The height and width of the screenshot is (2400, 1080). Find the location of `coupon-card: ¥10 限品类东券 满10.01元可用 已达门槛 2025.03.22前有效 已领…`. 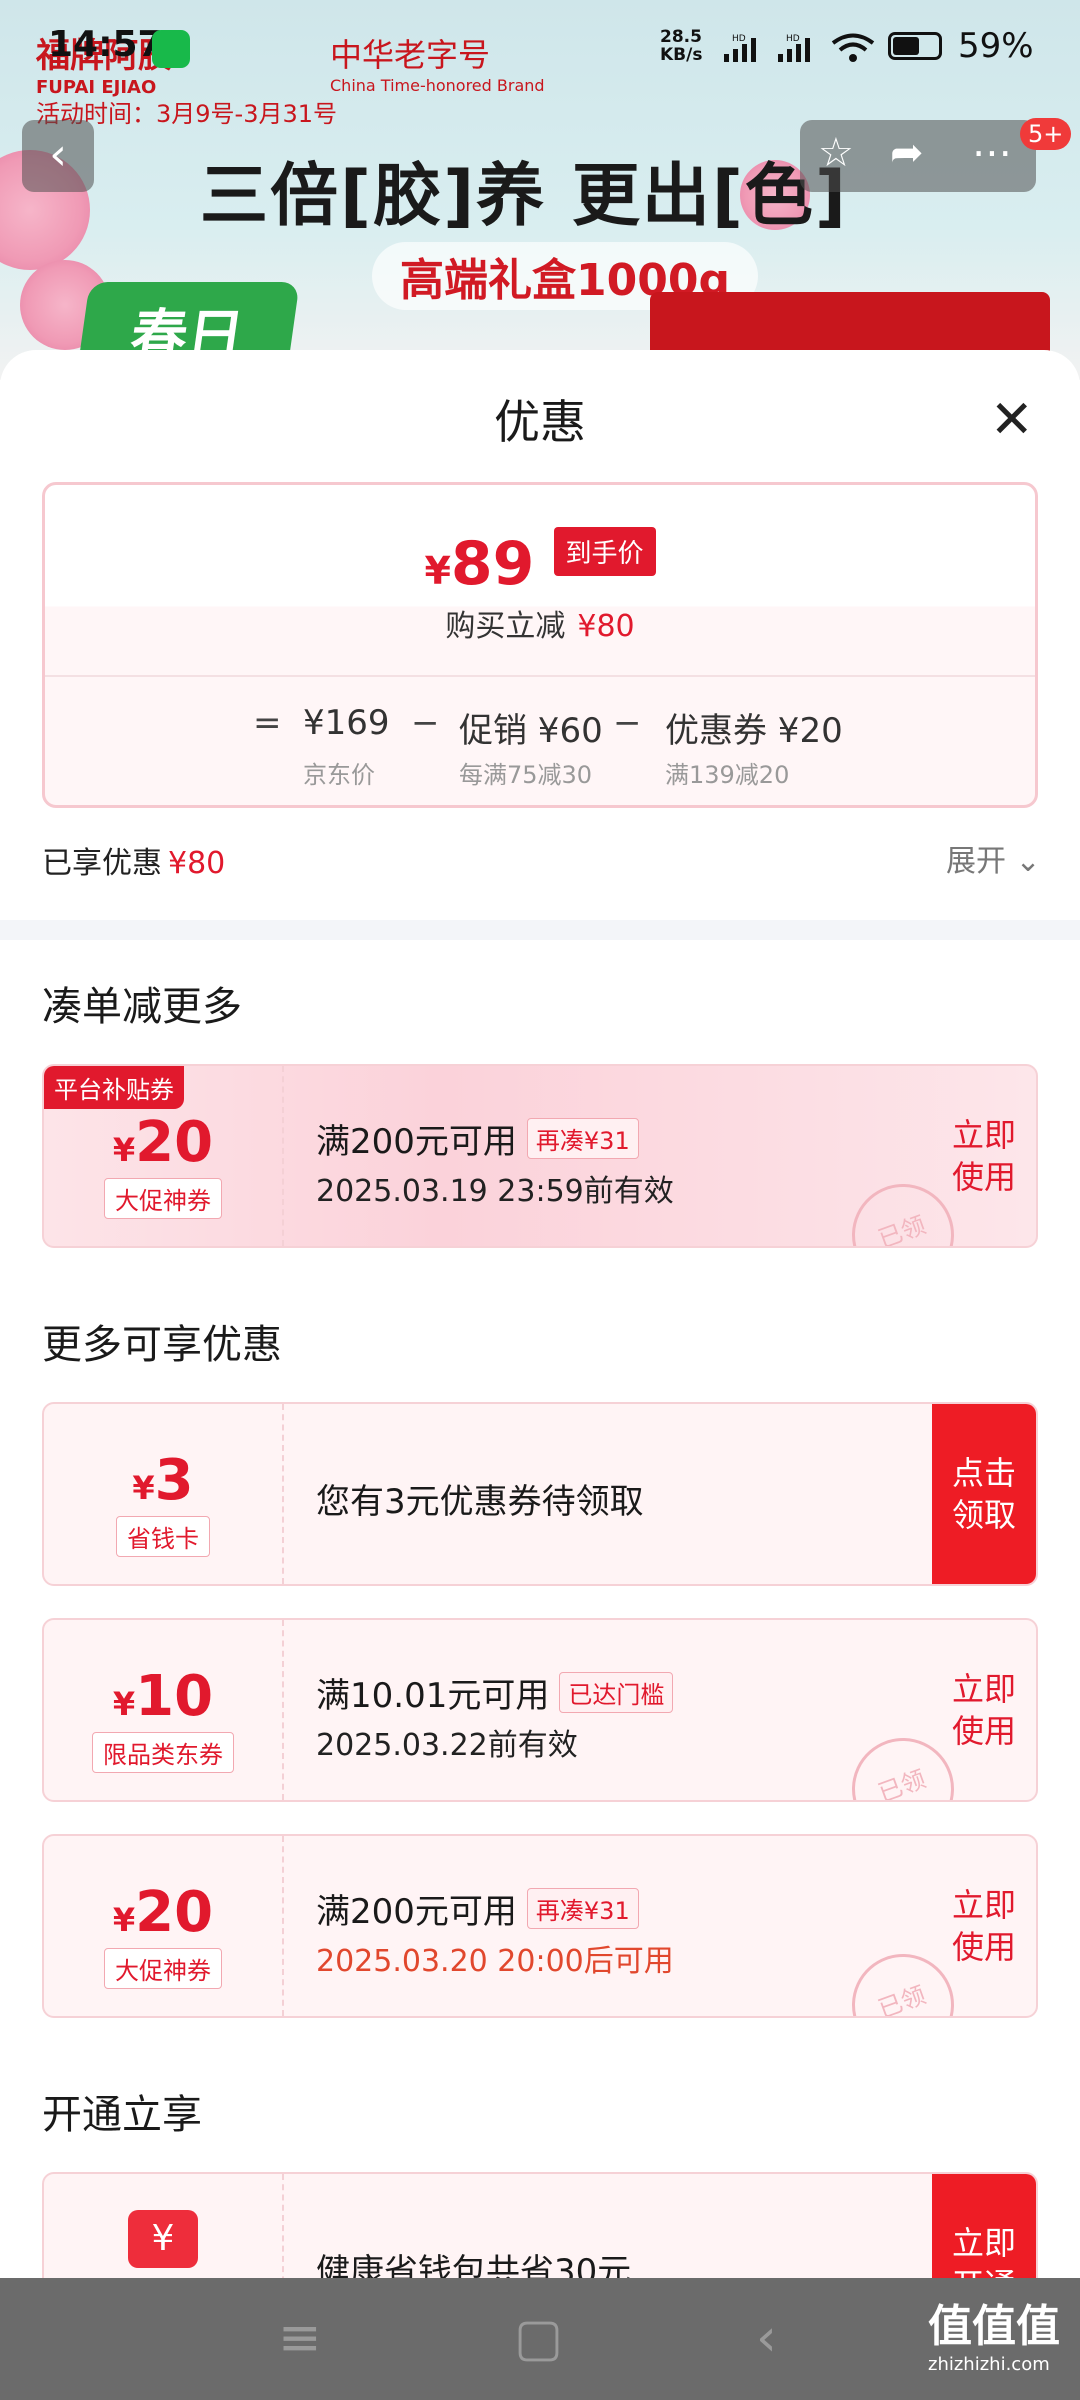

coupon-card: ¥10 限品类东券 满10.01元可用 已达门槛 2025.03.22前有效 已领… is located at coordinates (540, 1710).